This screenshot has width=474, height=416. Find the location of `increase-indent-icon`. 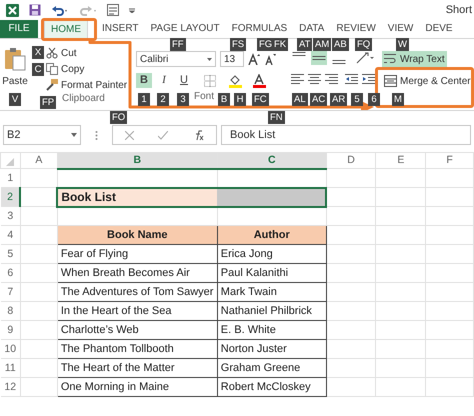

increase-indent-icon is located at coordinates (369, 79).